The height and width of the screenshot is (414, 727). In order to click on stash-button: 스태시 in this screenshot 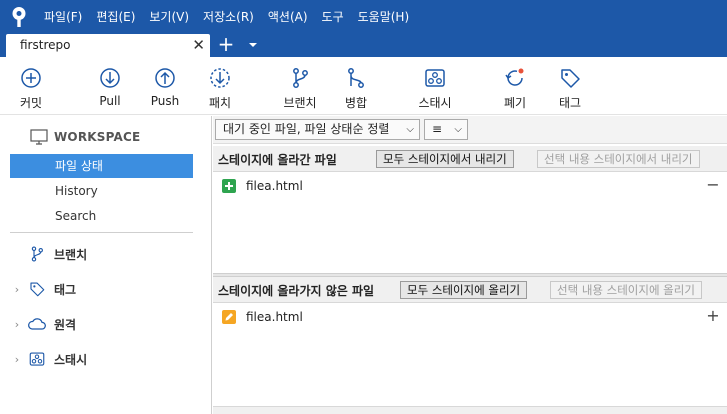, I will do `click(435, 86)`.